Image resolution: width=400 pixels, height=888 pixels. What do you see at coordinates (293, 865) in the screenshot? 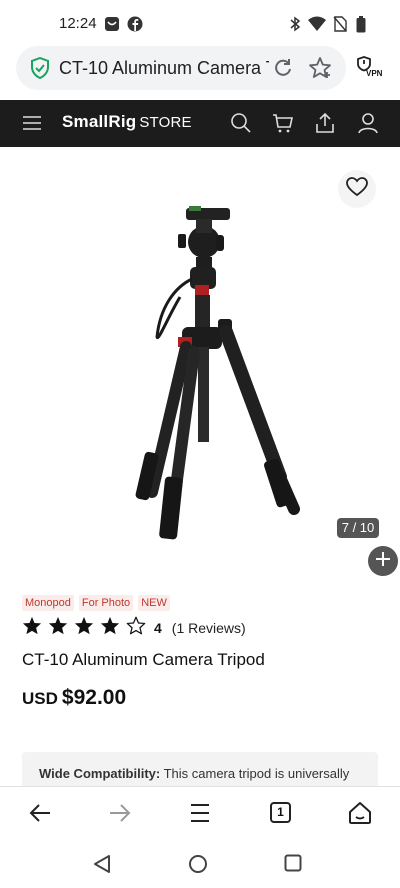
I see `nav-recents-icon` at bounding box center [293, 865].